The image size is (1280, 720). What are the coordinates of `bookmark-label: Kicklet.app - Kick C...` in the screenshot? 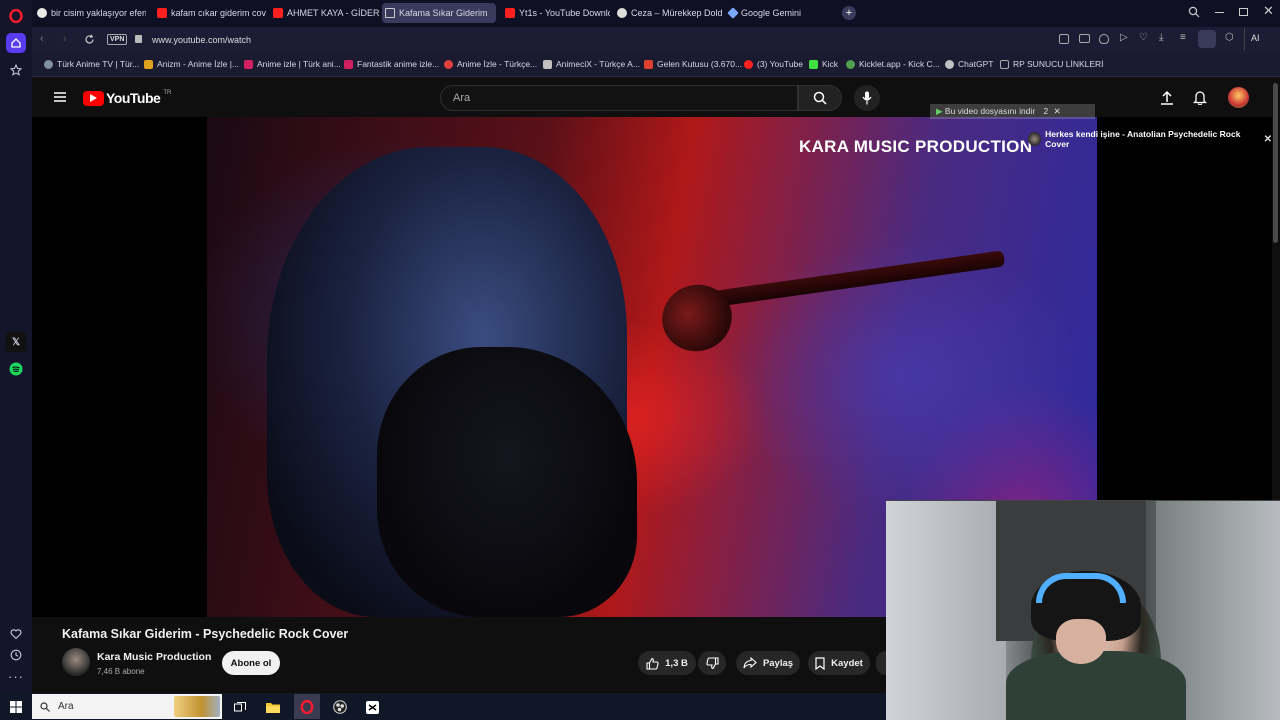 It's located at (899, 64).